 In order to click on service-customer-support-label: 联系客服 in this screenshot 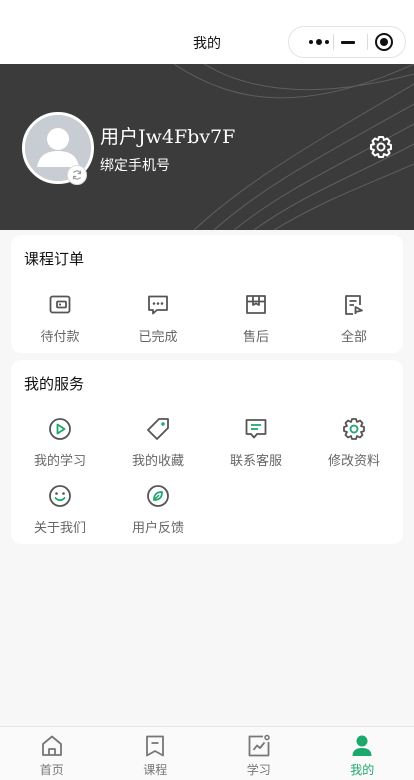, I will do `click(255, 461)`.